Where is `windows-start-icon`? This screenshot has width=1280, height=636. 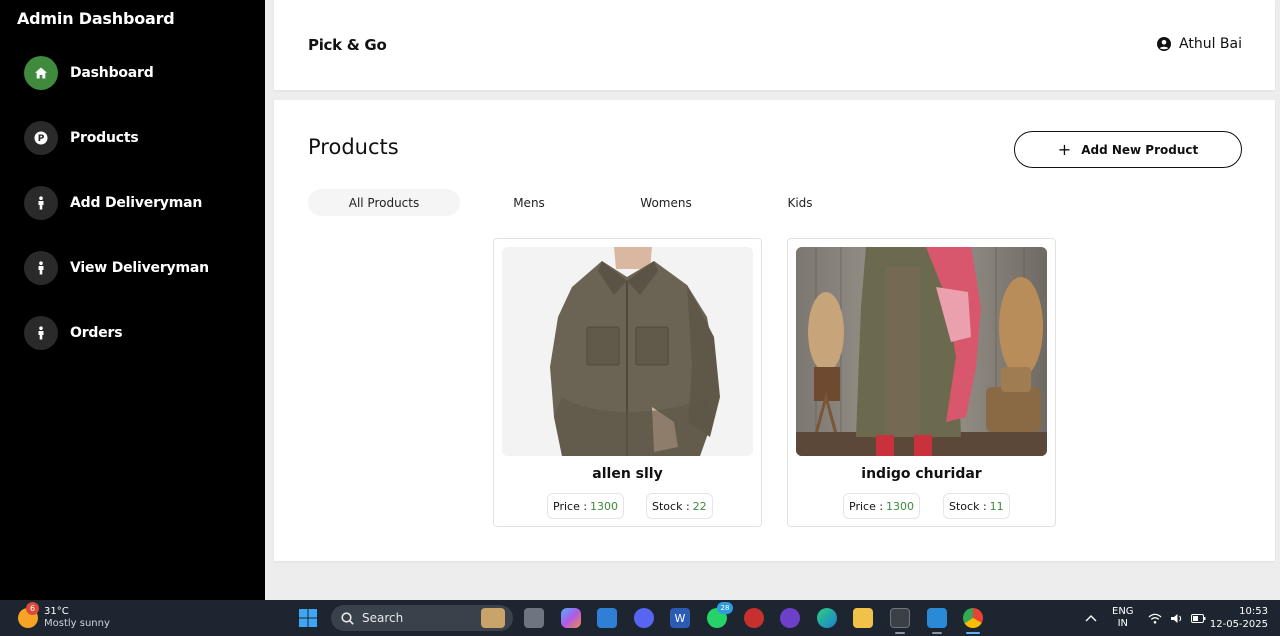 windows-start-icon is located at coordinates (308, 618).